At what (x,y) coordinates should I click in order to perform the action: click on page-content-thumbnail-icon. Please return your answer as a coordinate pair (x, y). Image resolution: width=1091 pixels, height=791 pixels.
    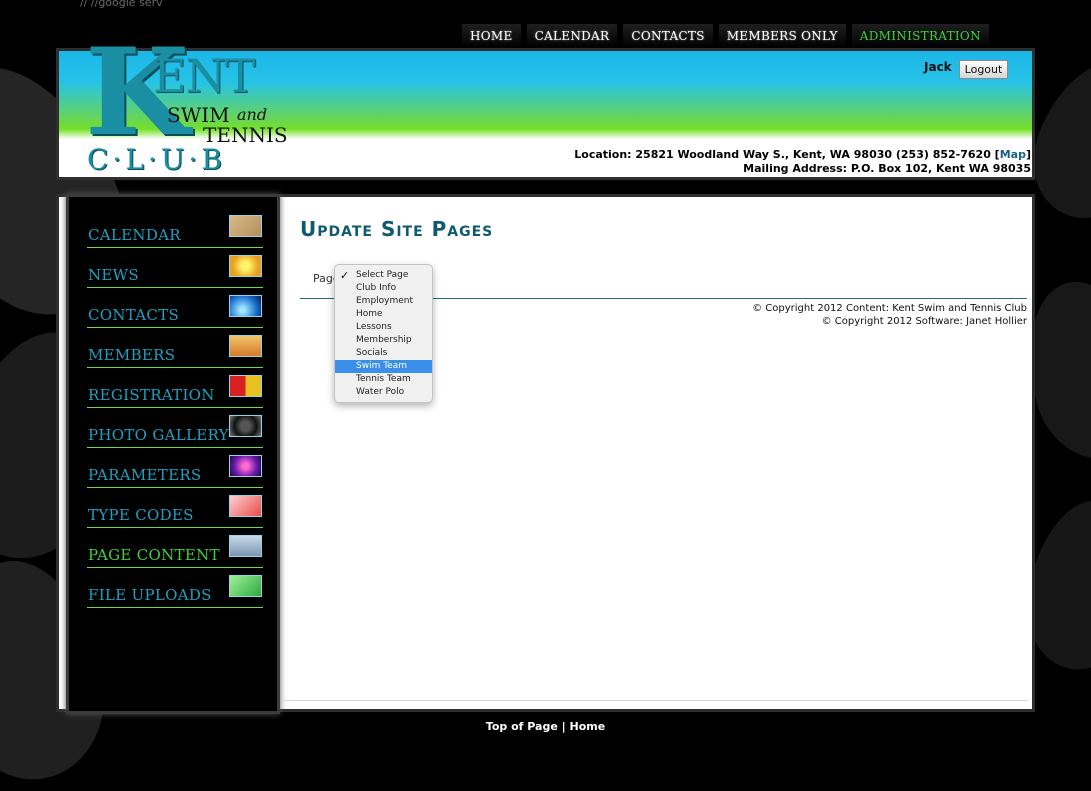
    Looking at the image, I should click on (245, 546).